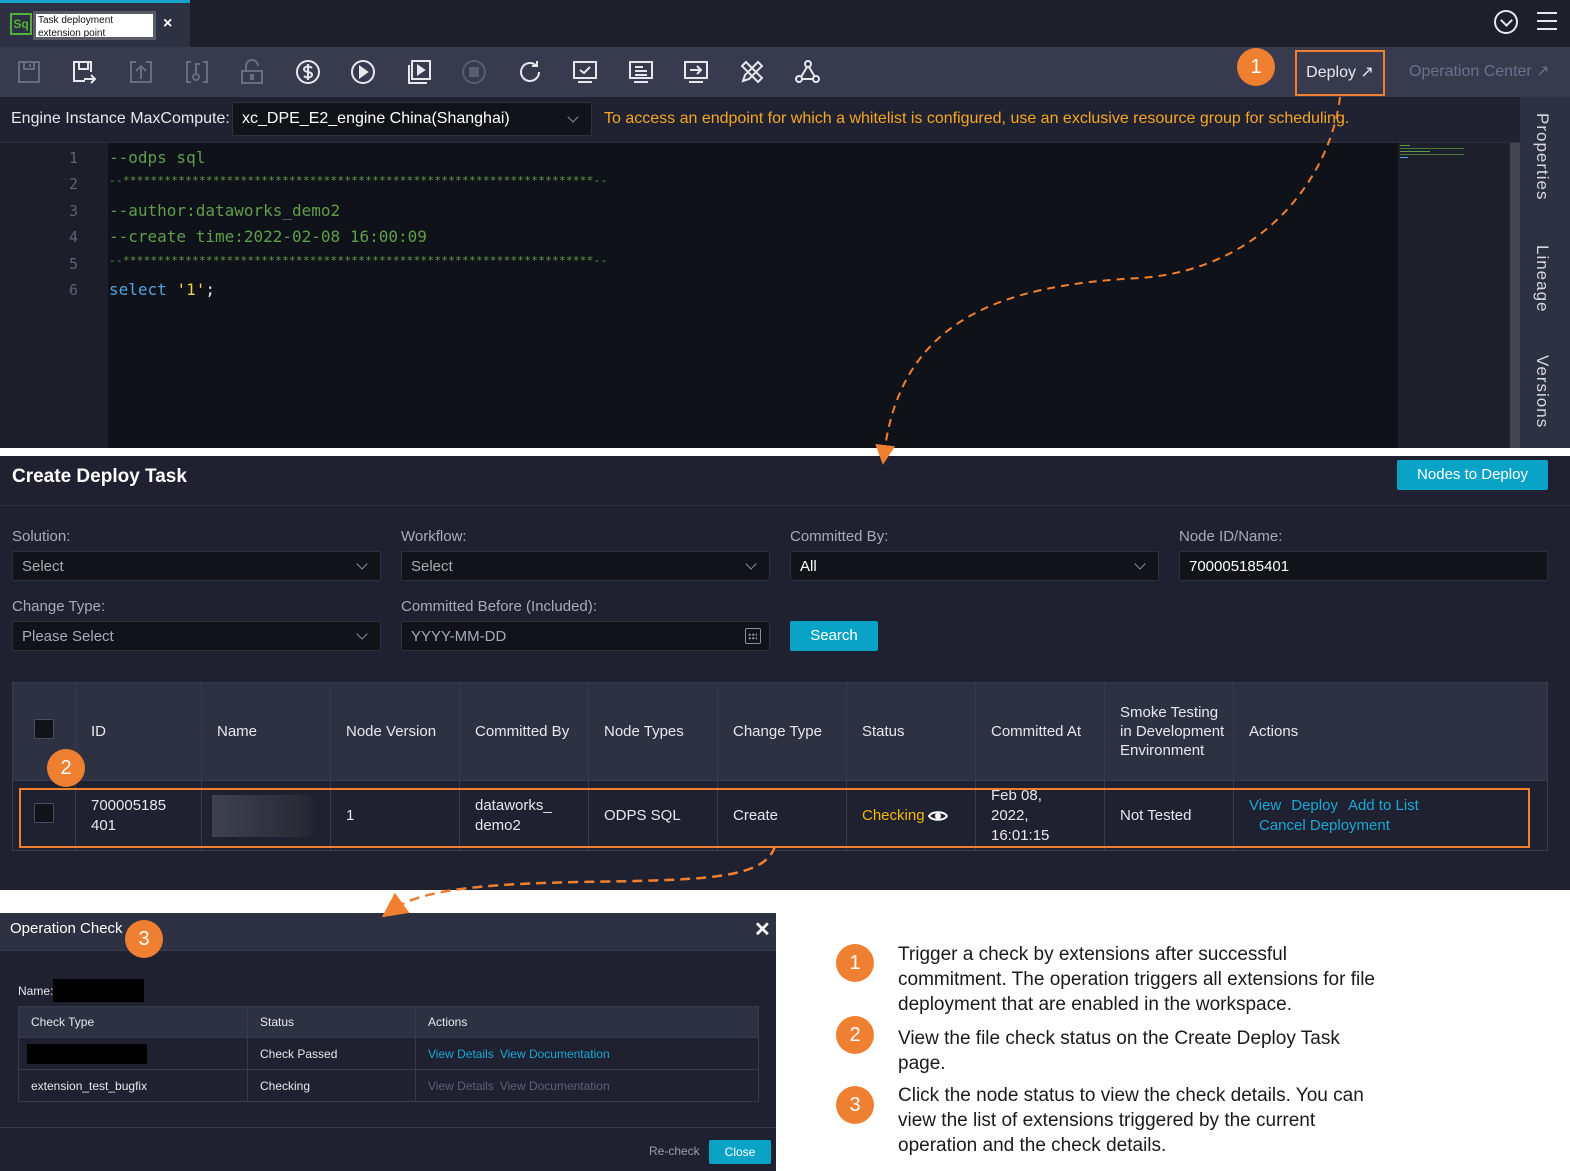  What do you see at coordinates (196, 636) in the screenshot?
I see `change-type-select: Please Select` at bounding box center [196, 636].